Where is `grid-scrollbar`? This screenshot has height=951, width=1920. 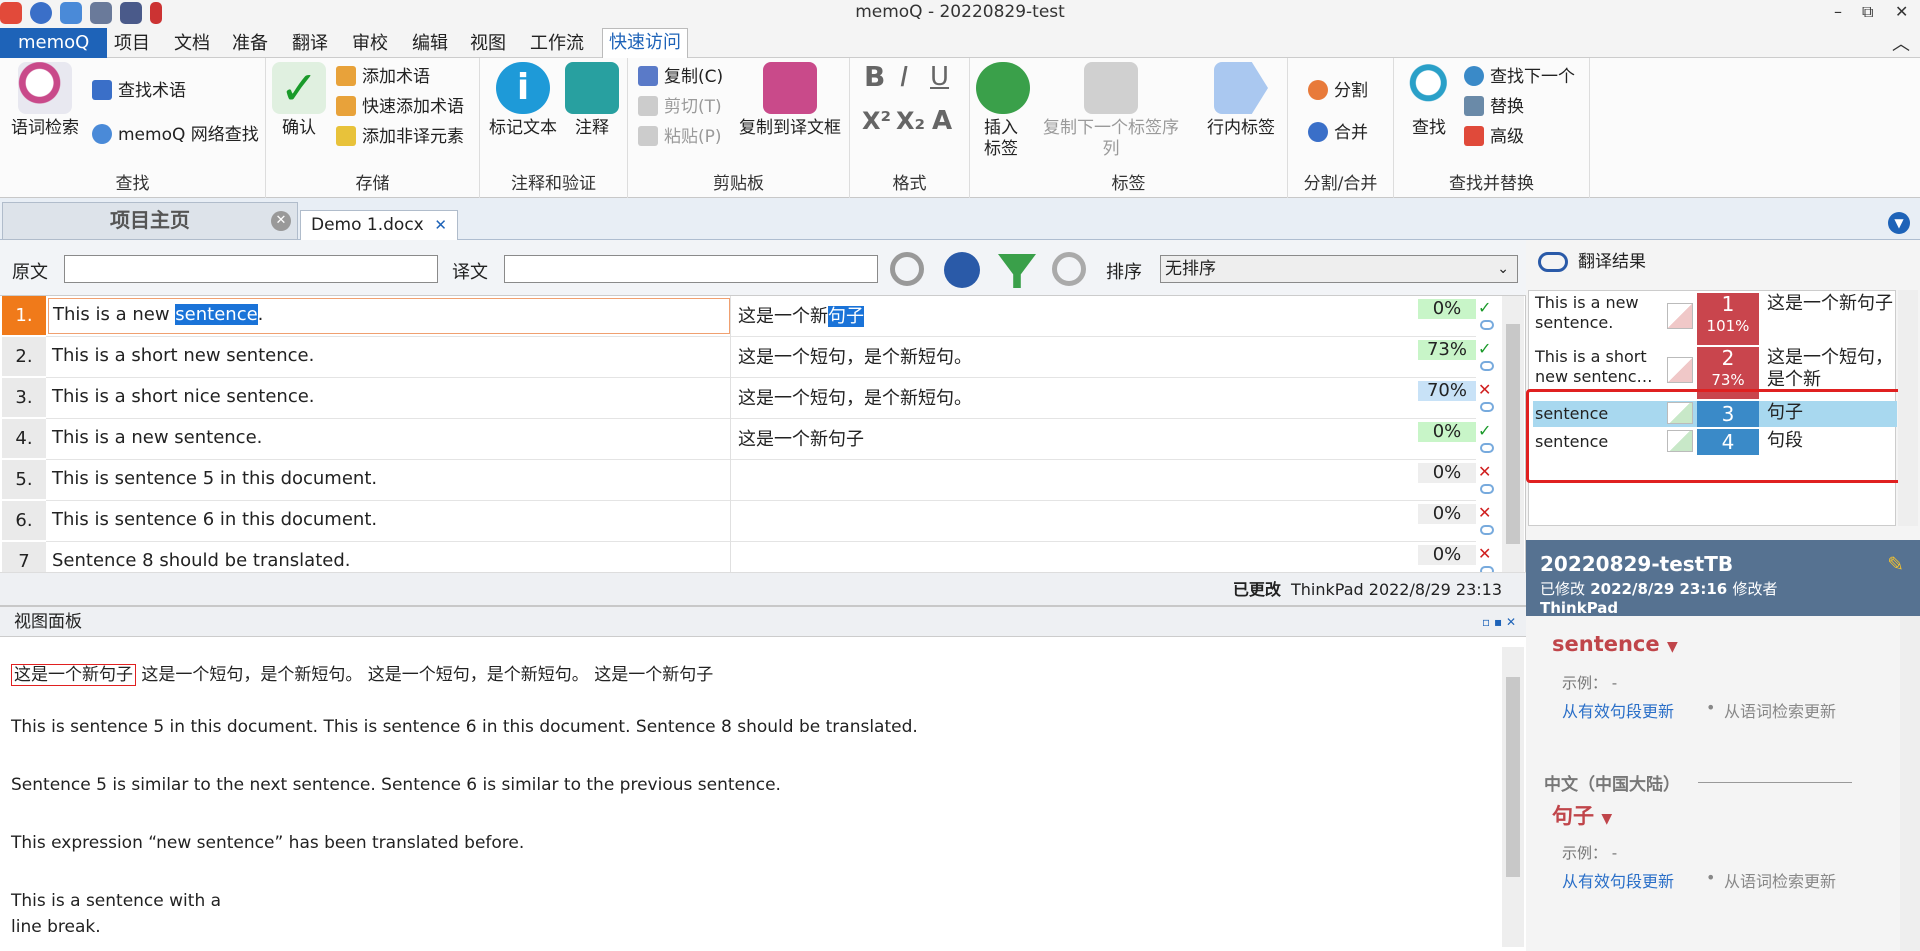 grid-scrollbar is located at coordinates (1513, 434).